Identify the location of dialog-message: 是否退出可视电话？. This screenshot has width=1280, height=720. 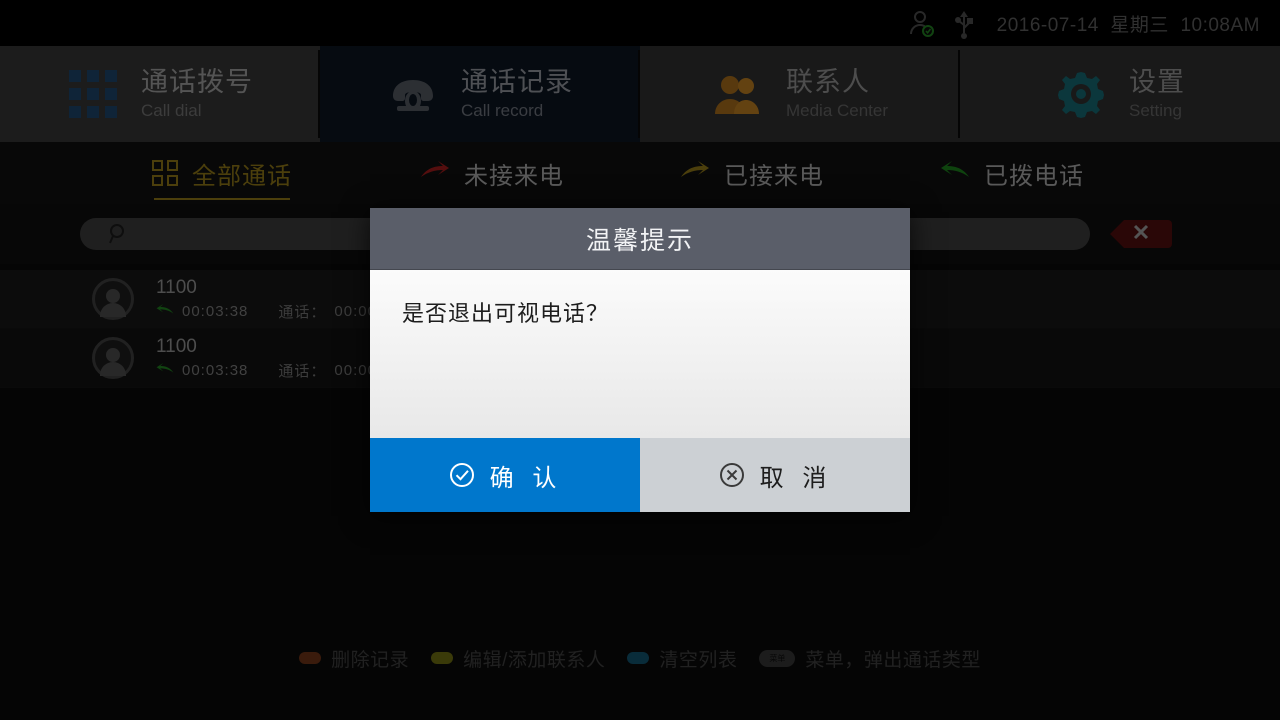
(506, 313).